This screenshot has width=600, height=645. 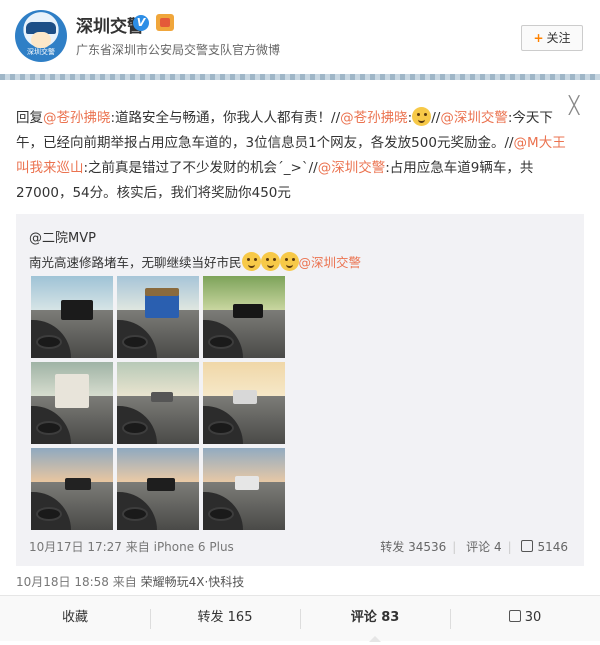 What do you see at coordinates (178, 50) in the screenshot?
I see `author-description: 广东省深圳市公安局交警支队官方微博` at bounding box center [178, 50].